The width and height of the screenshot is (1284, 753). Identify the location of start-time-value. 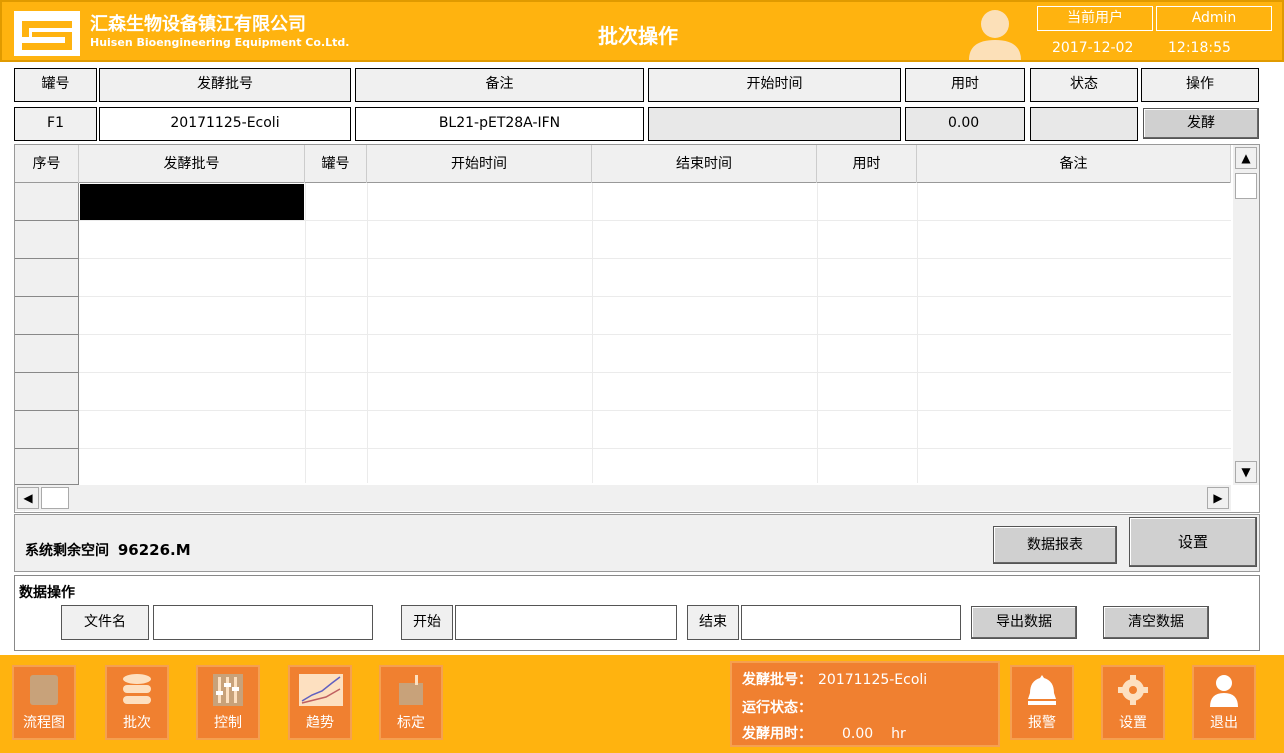
(774, 124).